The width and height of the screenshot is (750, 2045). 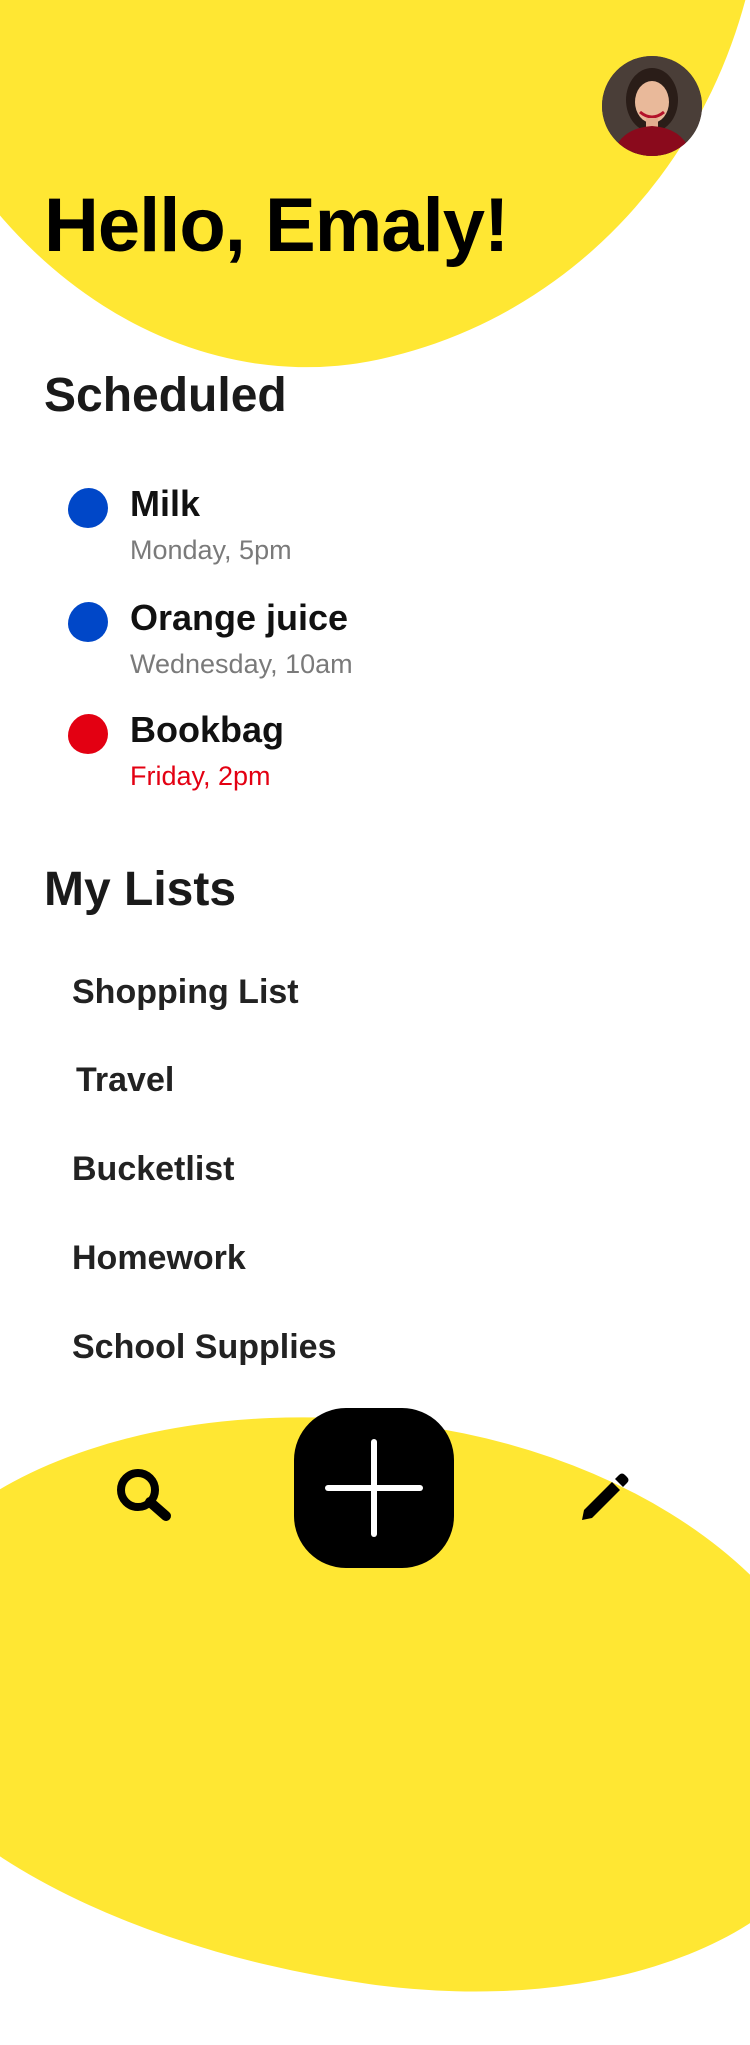 I want to click on avatar-image, so click(x=652, y=106).